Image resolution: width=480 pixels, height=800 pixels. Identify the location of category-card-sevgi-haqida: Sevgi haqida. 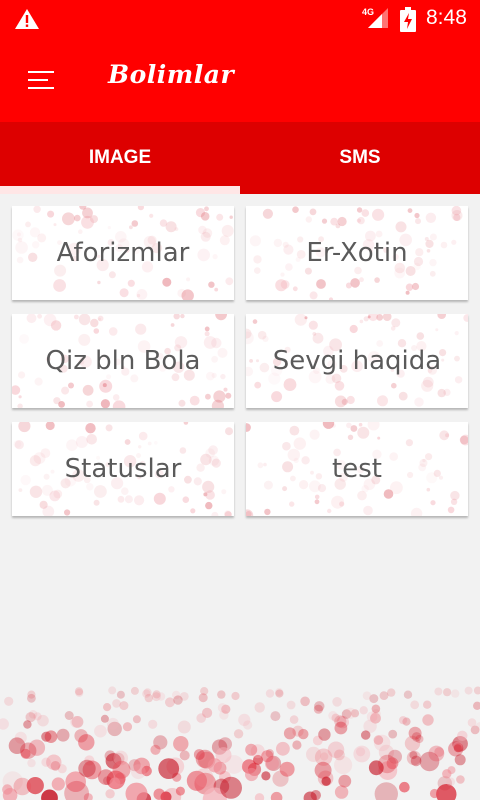
(357, 361).